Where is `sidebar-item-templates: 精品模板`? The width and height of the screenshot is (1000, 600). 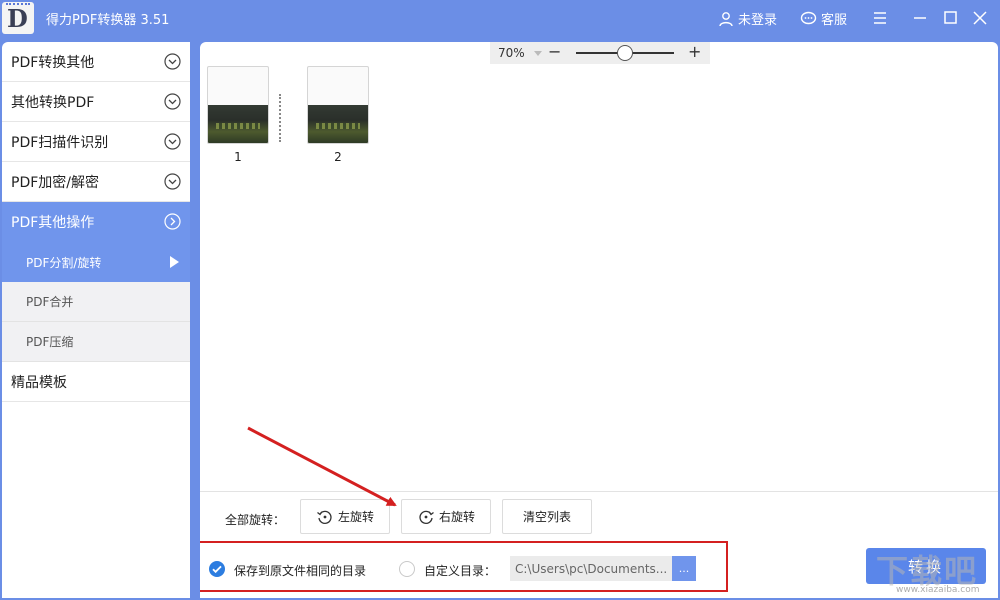 sidebar-item-templates: 精品模板 is located at coordinates (96, 382).